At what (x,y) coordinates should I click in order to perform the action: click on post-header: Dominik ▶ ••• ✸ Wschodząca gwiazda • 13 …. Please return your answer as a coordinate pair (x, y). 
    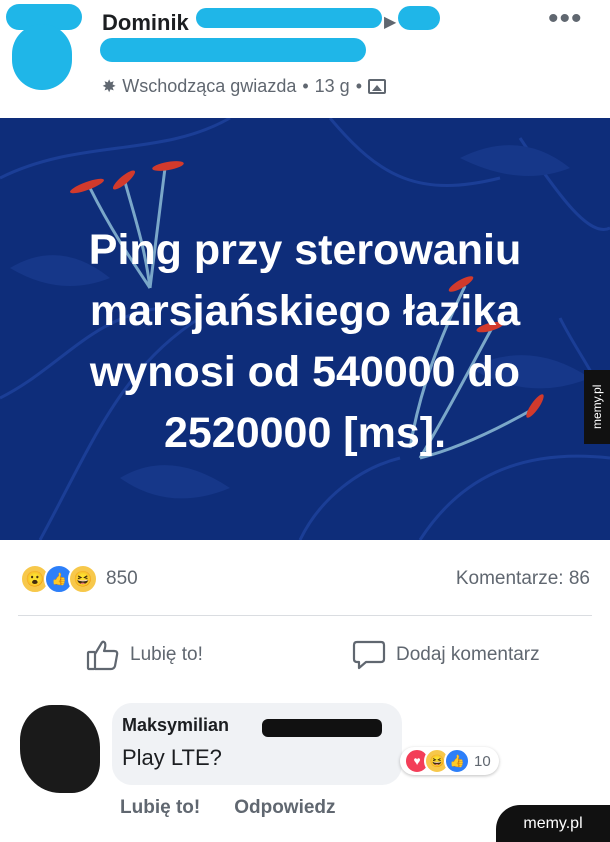
    Looking at the image, I should click on (305, 59).